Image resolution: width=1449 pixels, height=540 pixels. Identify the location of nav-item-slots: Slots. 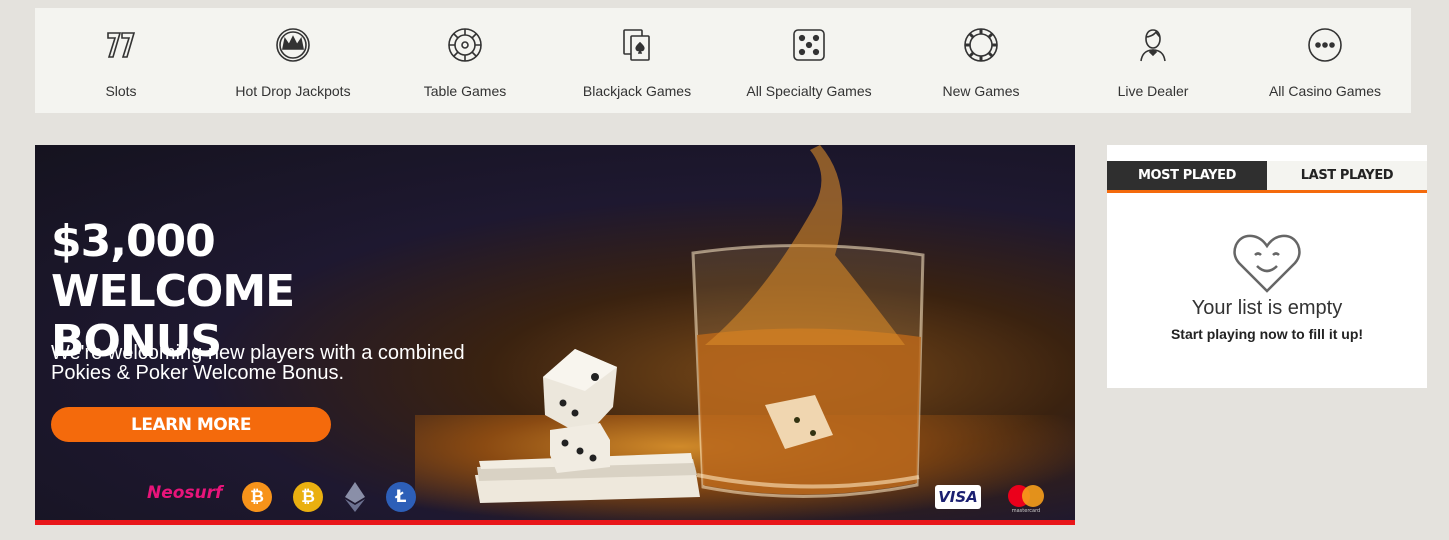
(121, 60).